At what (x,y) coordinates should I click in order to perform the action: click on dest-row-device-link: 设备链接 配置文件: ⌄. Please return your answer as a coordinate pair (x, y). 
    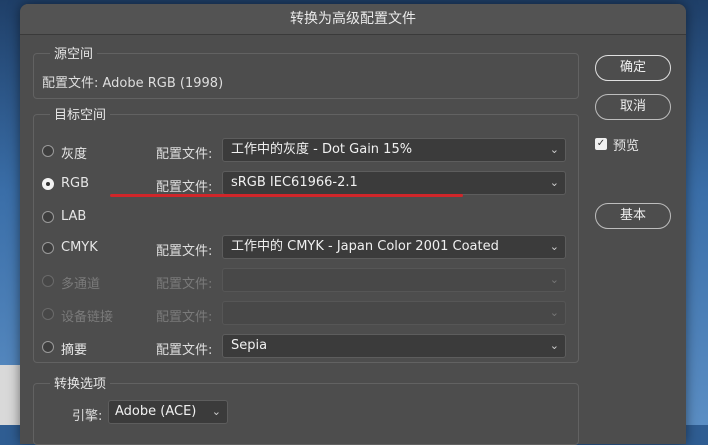
    Looking at the image, I should click on (306, 315).